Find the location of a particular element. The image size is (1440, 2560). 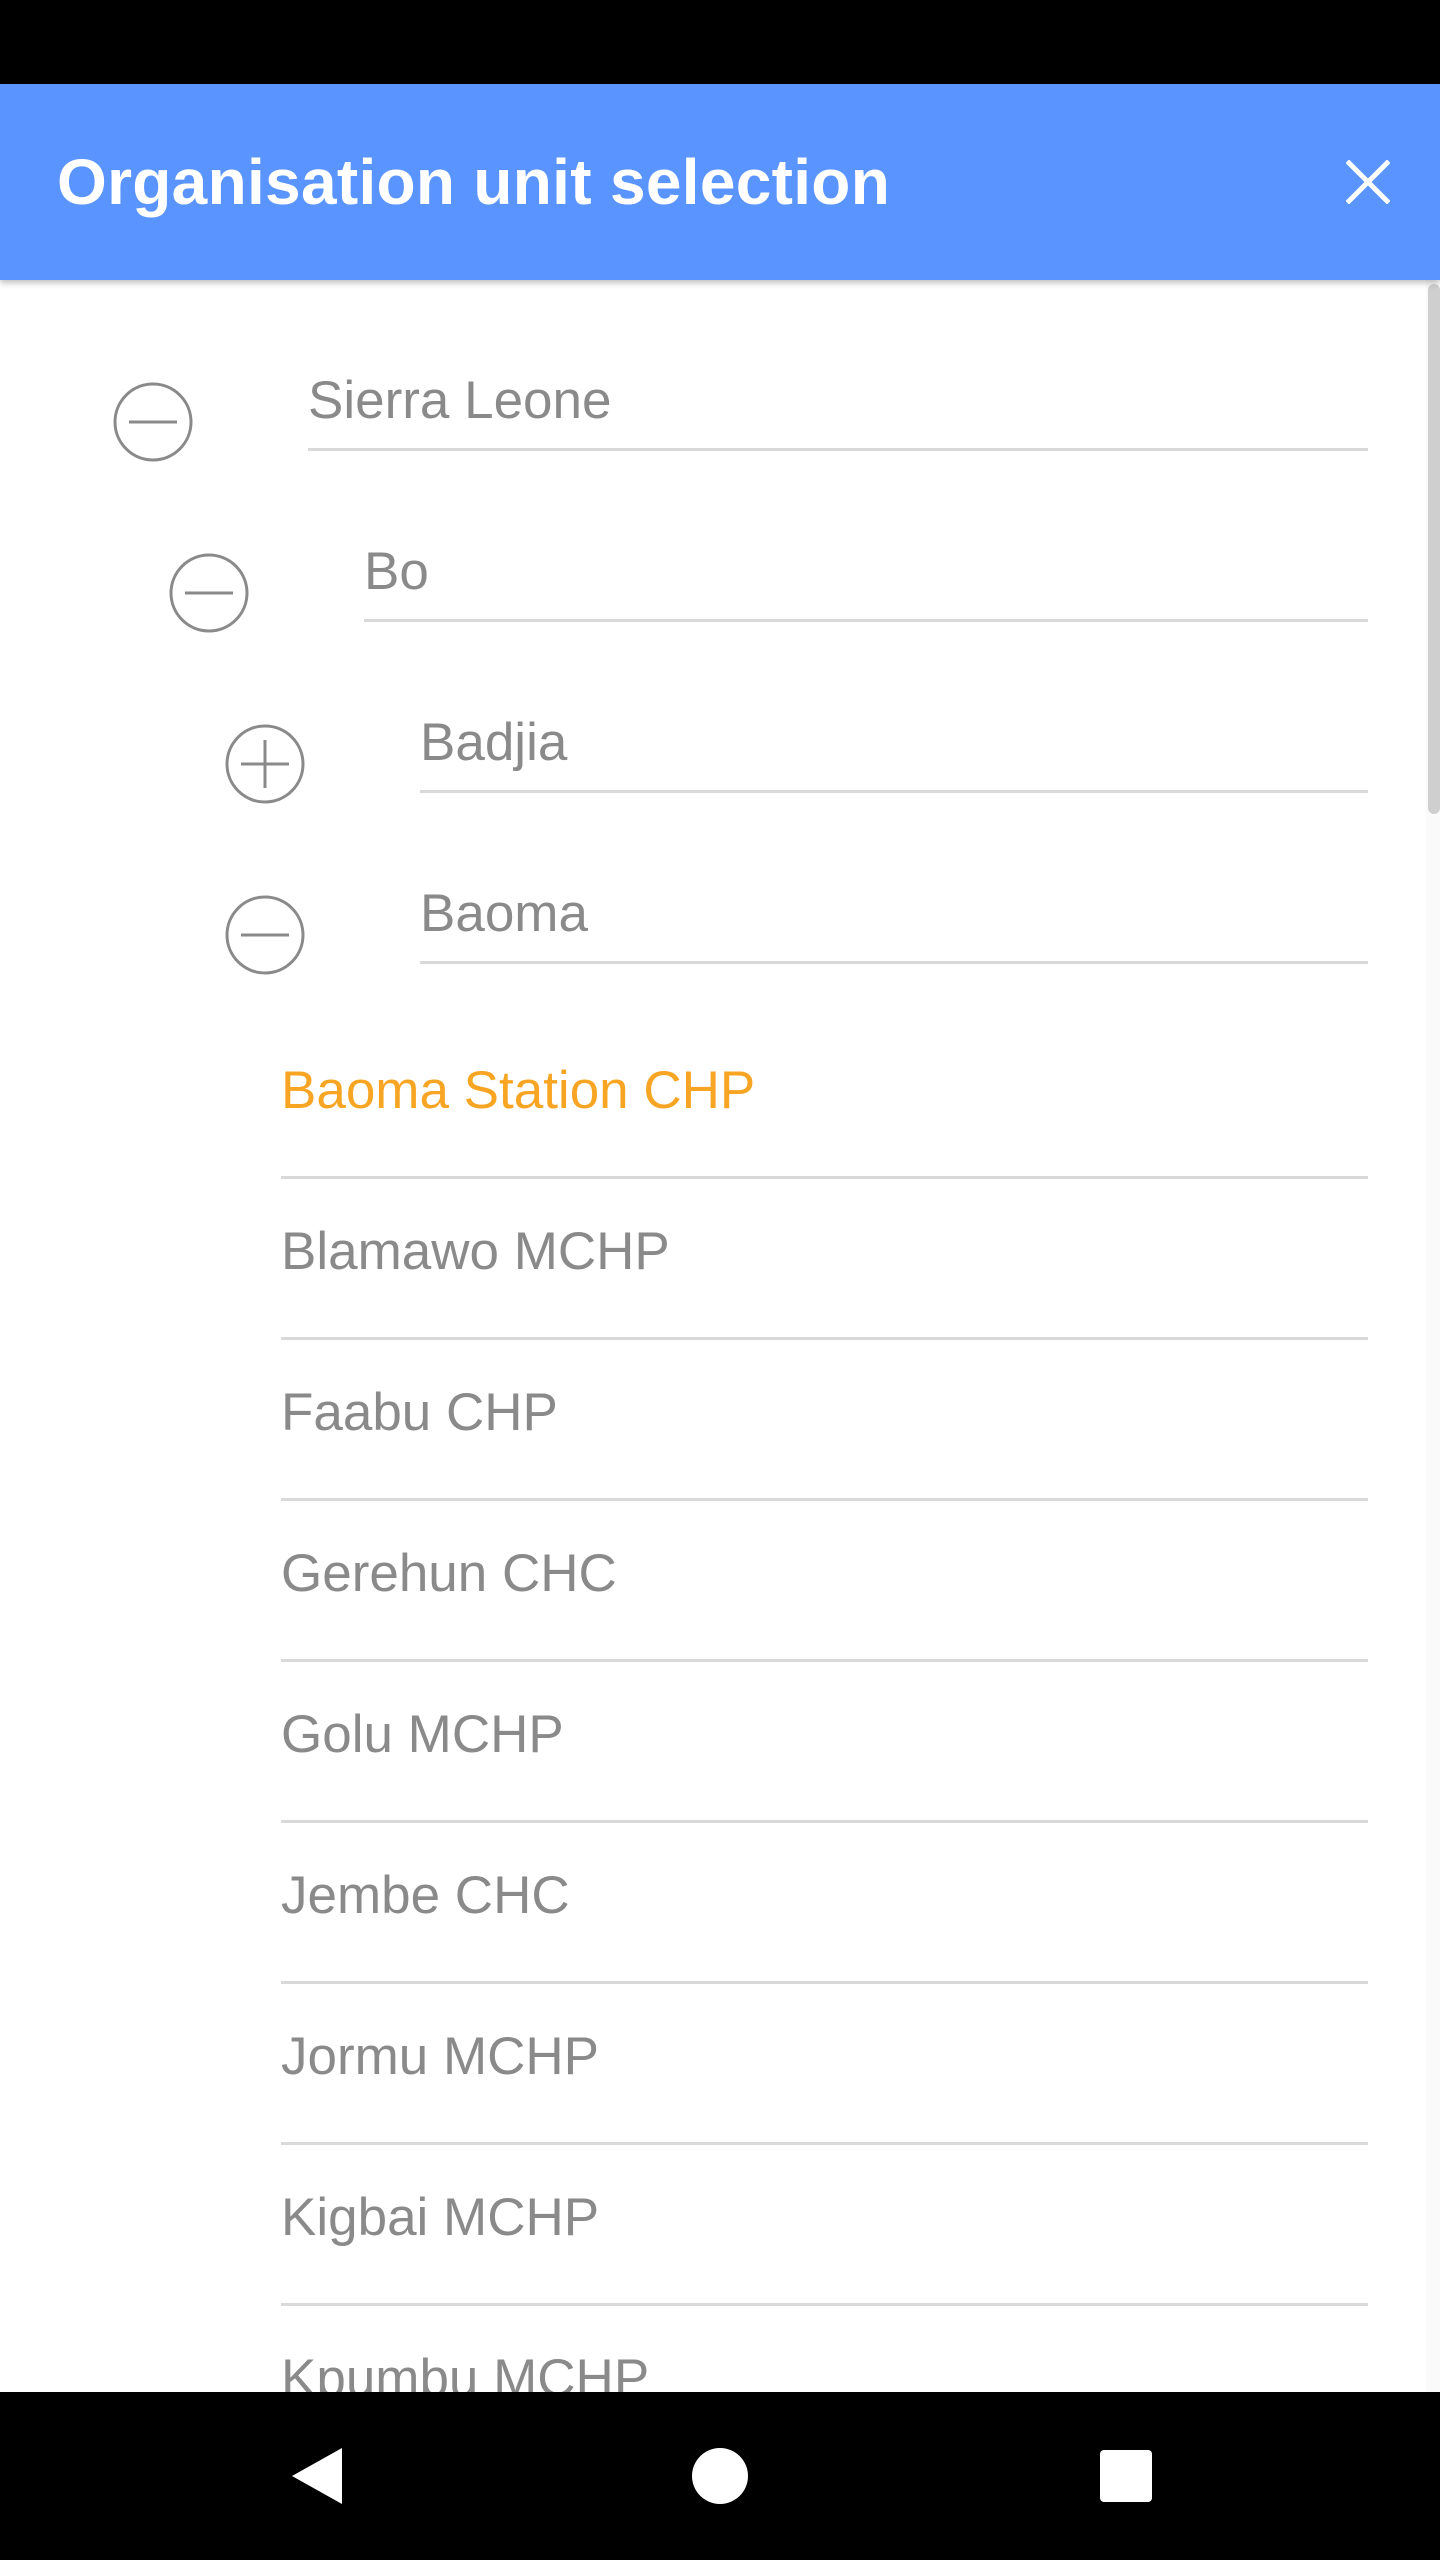

org-unit-item: Gerehun CHC is located at coordinates (824, 1581).